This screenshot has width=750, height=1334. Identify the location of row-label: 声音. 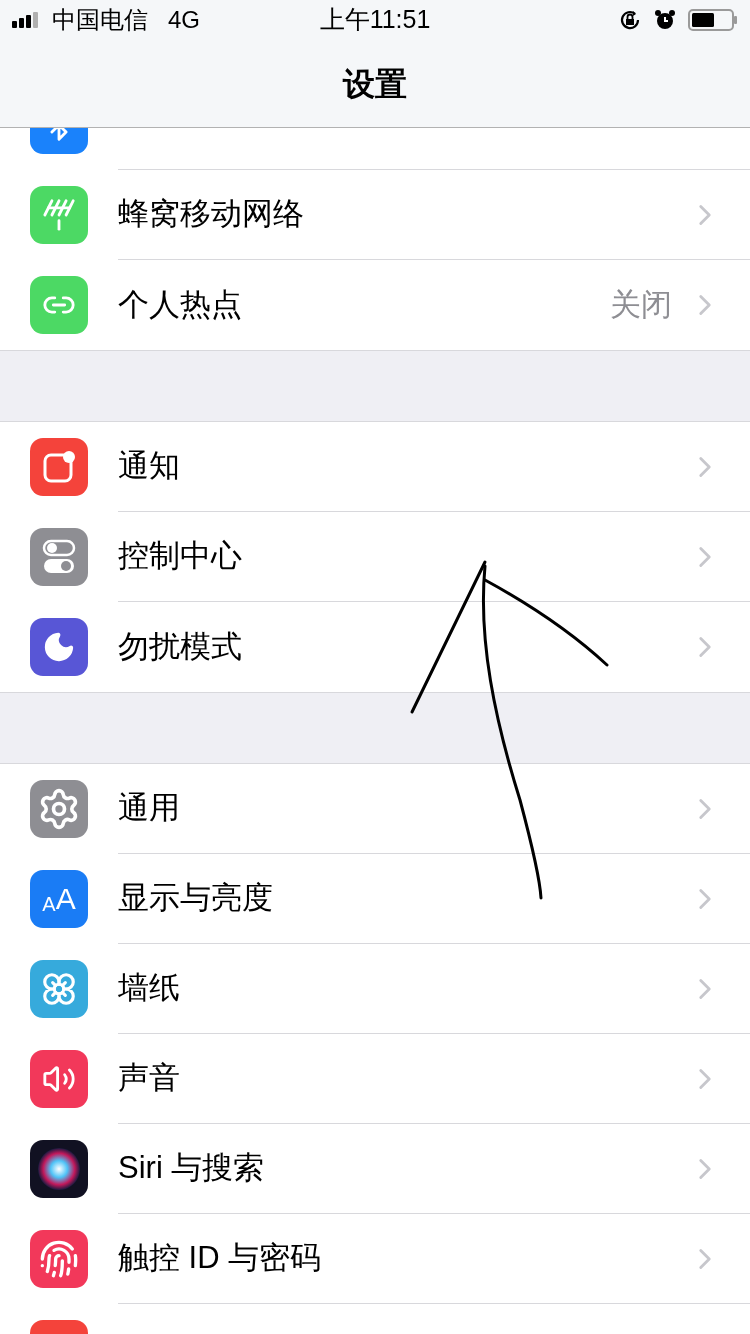
(149, 1078).